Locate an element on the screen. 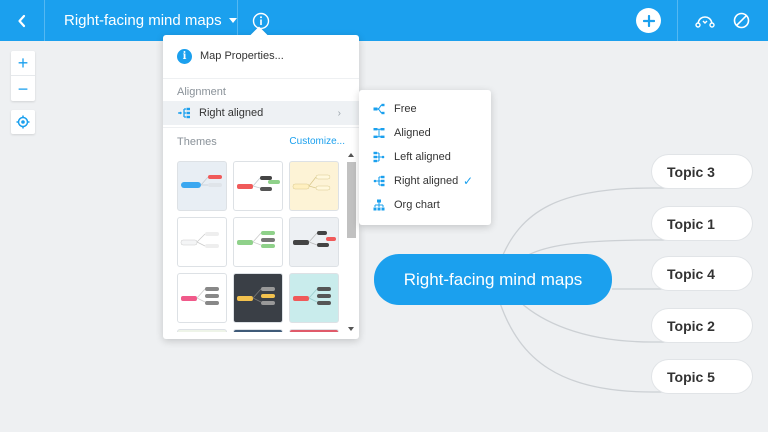 The width and height of the screenshot is (768, 432). scroll-thumb is located at coordinates (351, 200).